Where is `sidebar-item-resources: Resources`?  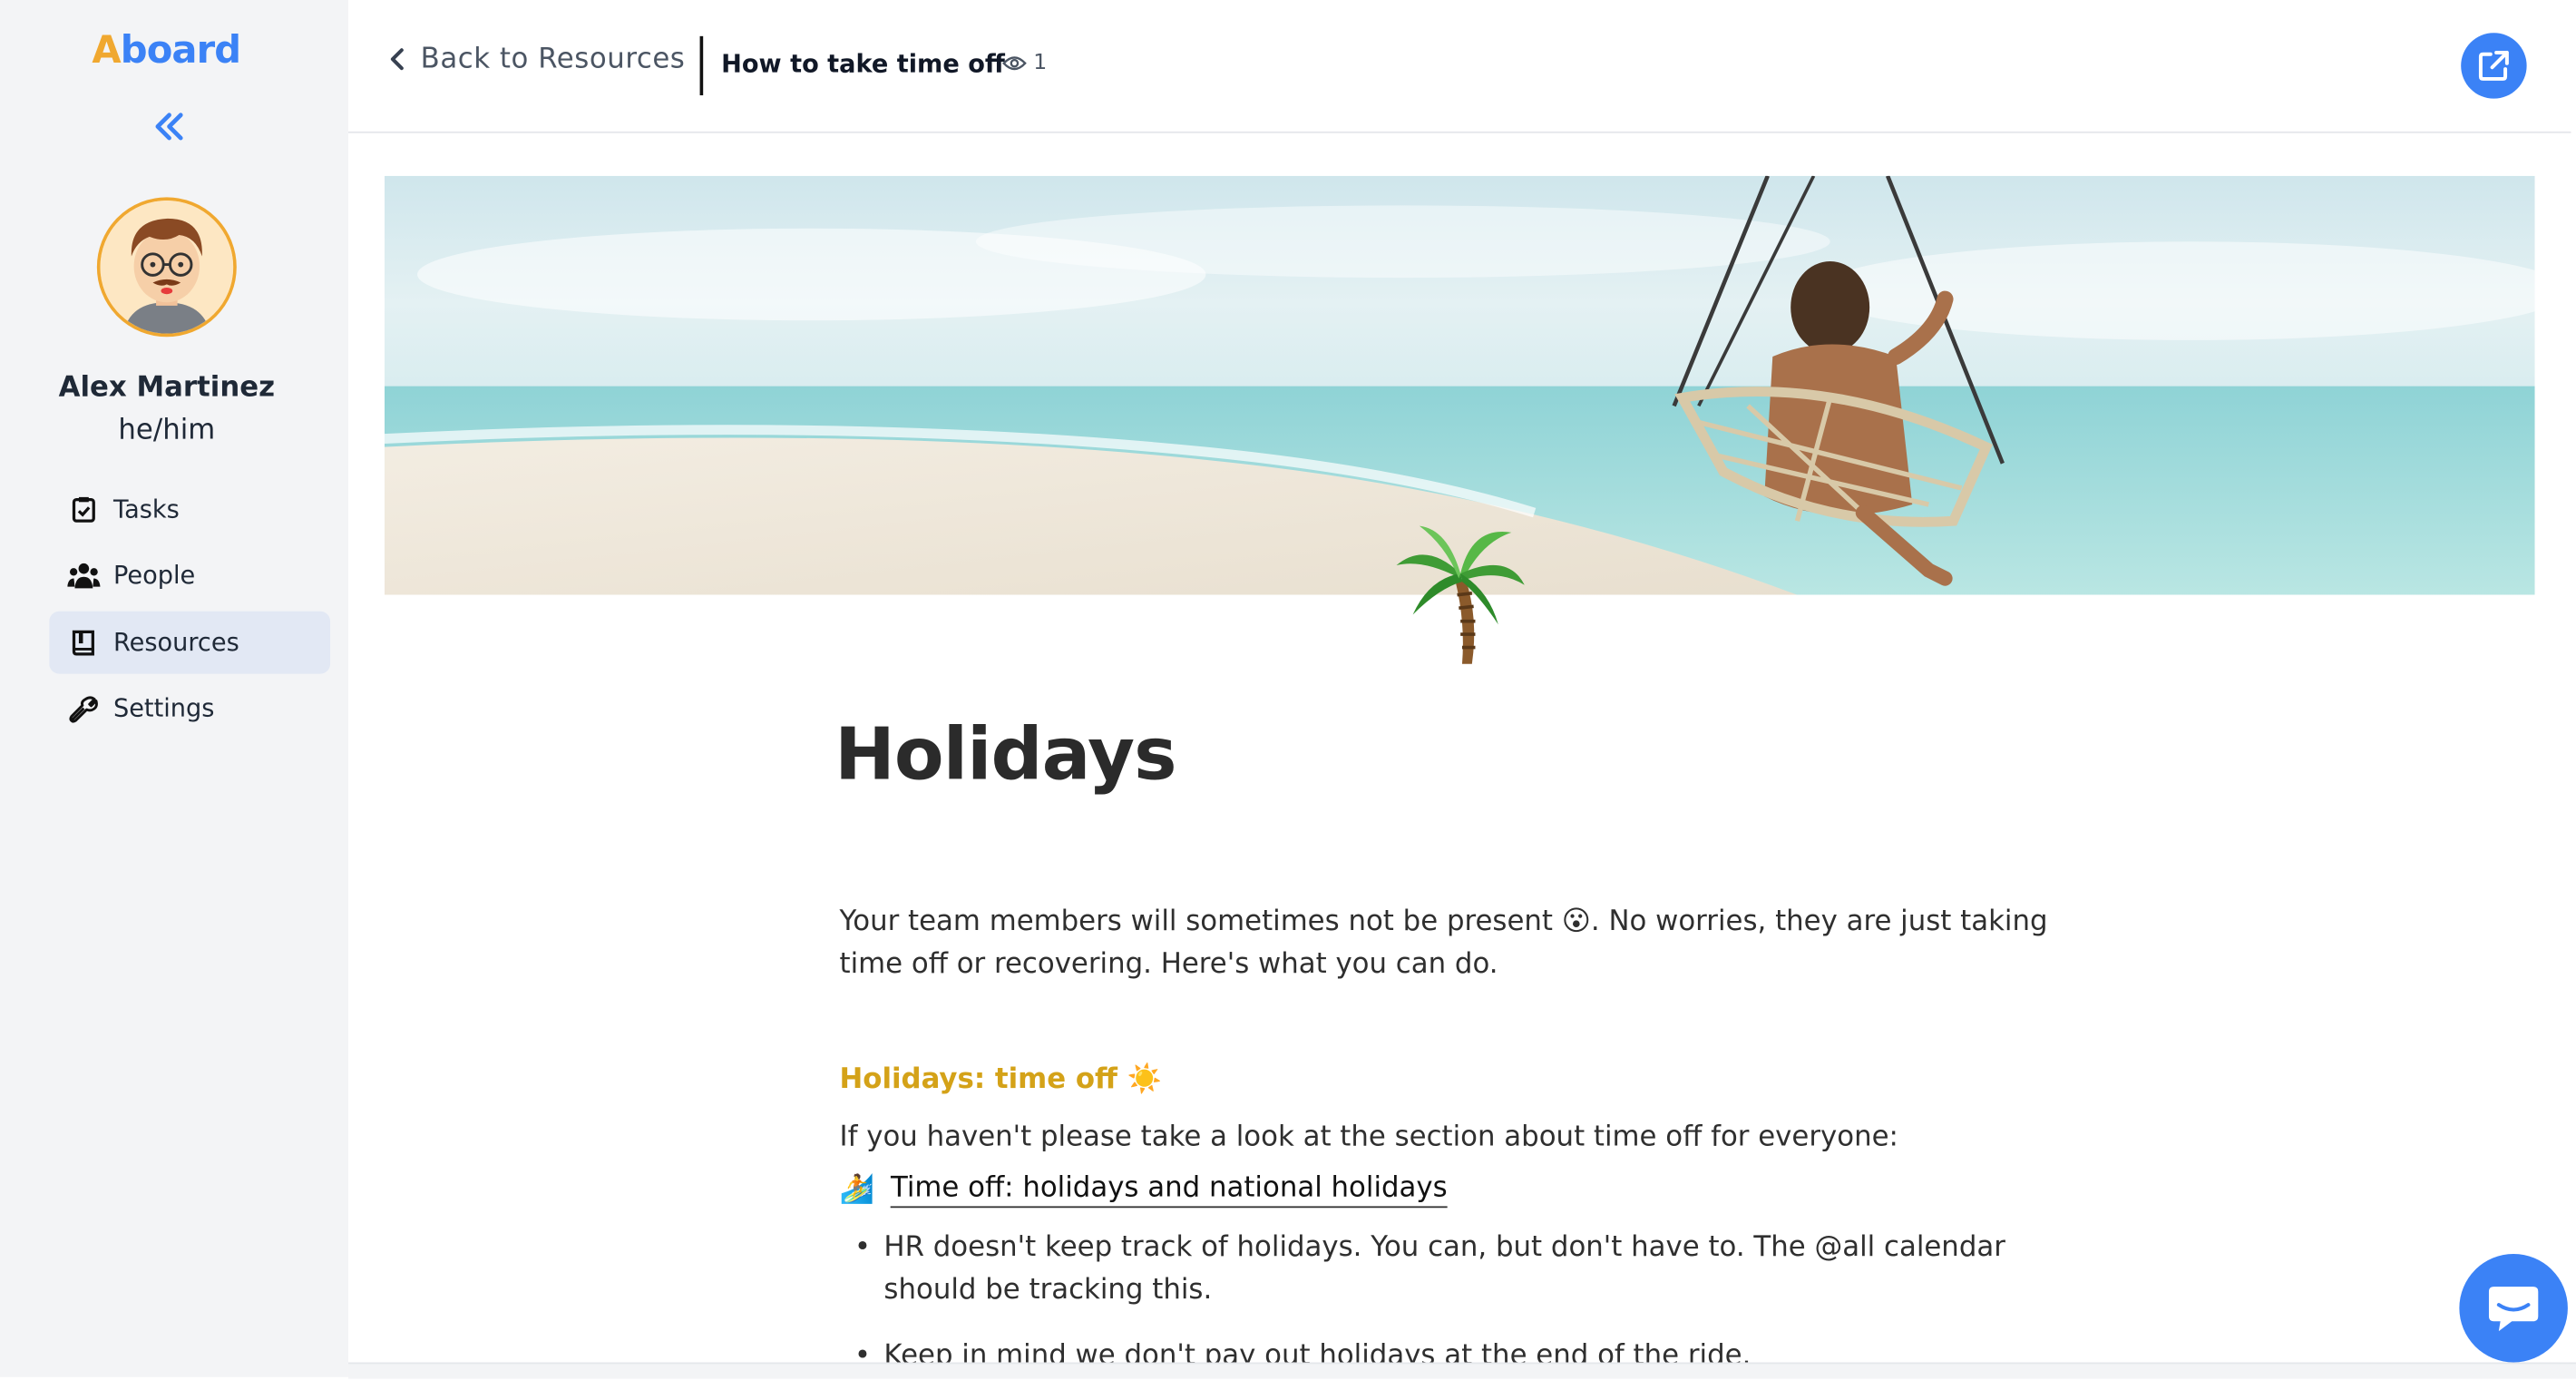 sidebar-item-resources: Resources is located at coordinates (190, 642).